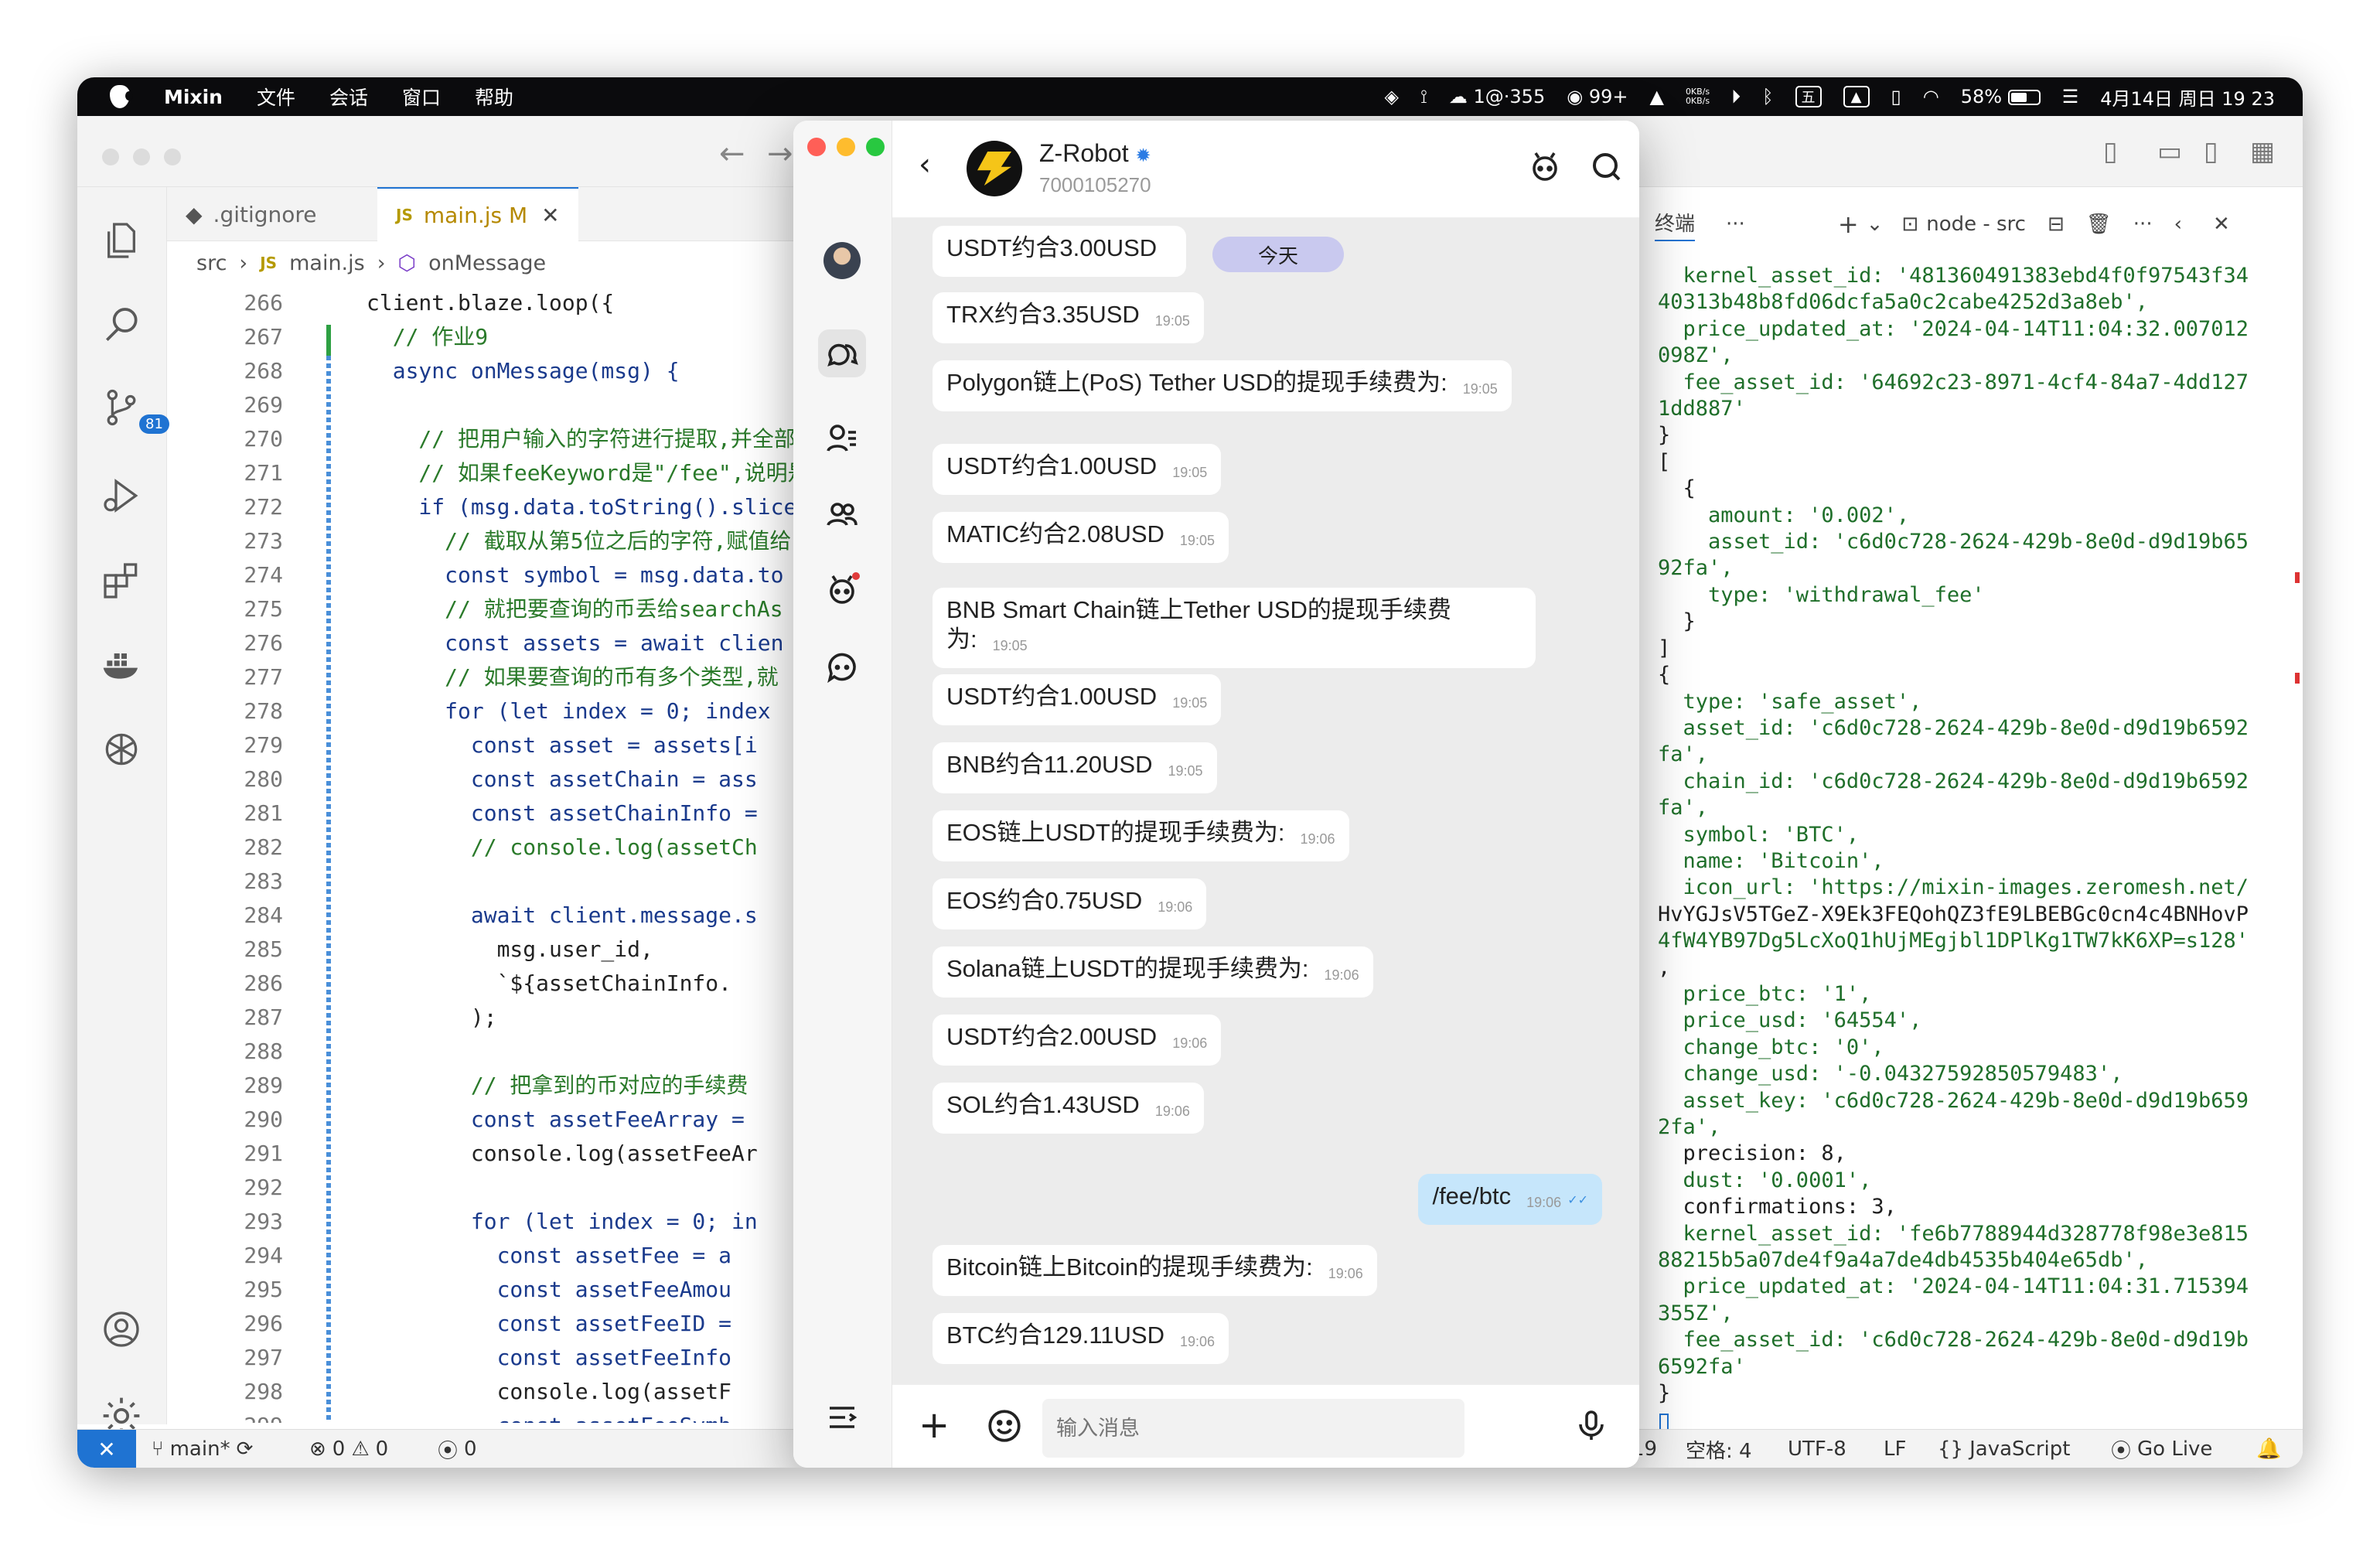 This screenshot has height=1545, width=2380. Describe the element at coordinates (1077, 1040) in the screenshot. I see `incoming-message: USDT约合2.00USD 19:06` at that location.